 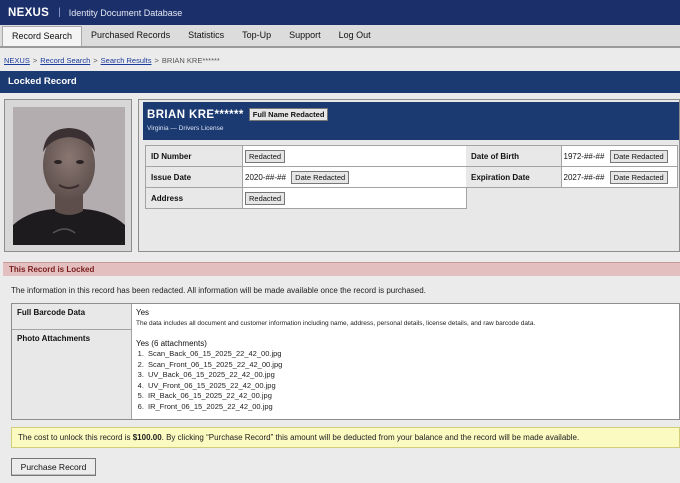 What do you see at coordinates (305, 35) in the screenshot?
I see `nav-support: Support` at bounding box center [305, 35].